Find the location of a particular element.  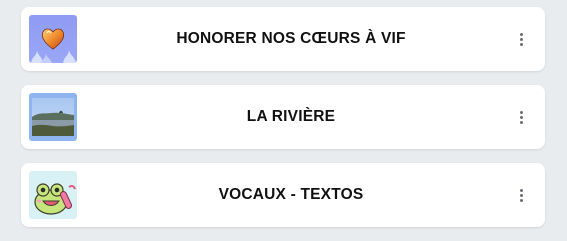

frog-phone-icon is located at coordinates (53, 195).